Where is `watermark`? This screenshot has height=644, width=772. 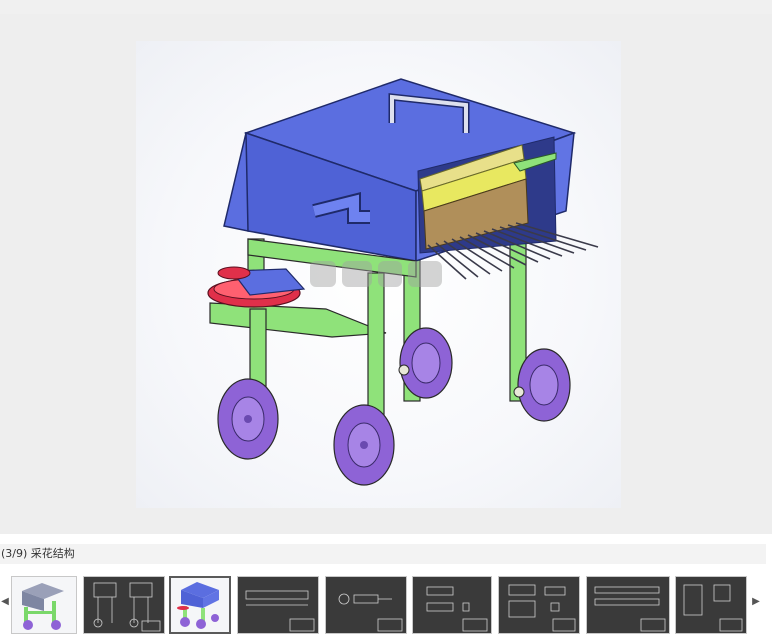 watermark is located at coordinates (379, 274).